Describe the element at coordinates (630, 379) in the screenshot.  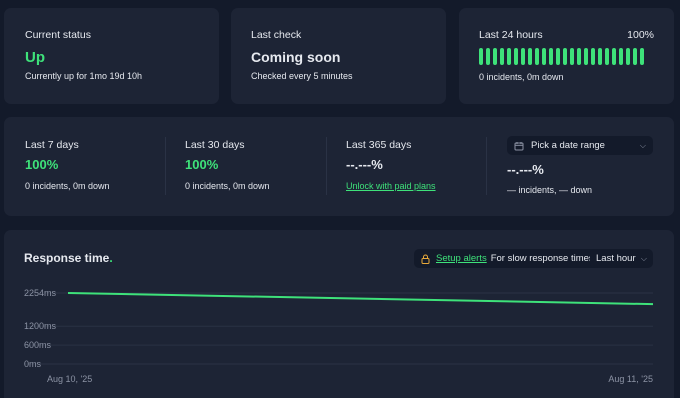
I see `x-tick-label: Aug 11, '25` at that location.